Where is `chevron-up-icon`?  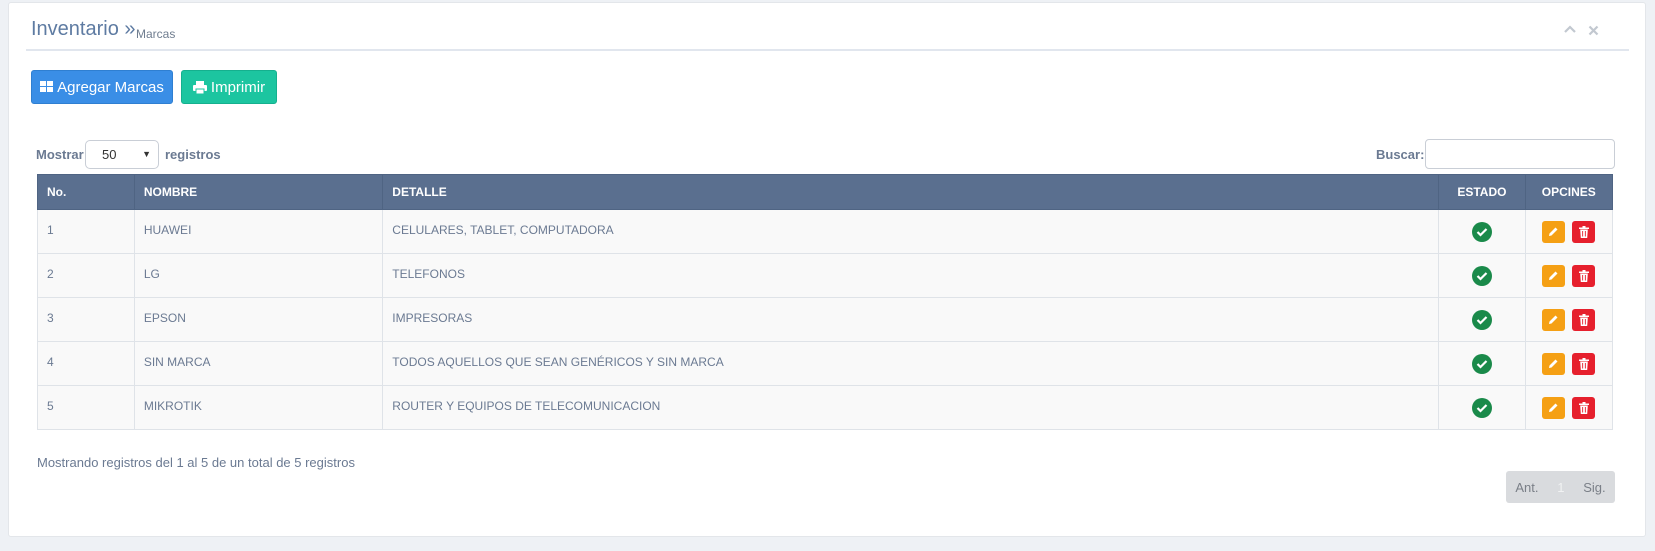 chevron-up-icon is located at coordinates (1570, 31).